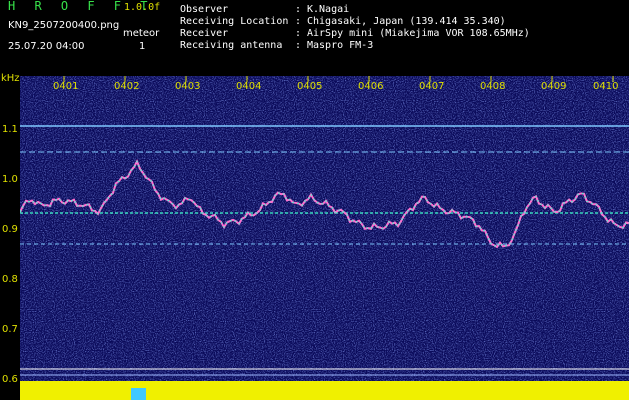 The width and height of the screenshot is (629, 400). What do you see at coordinates (264, 10) in the screenshot?
I see `meta-row-observer: Observer: K.Nagai` at bounding box center [264, 10].